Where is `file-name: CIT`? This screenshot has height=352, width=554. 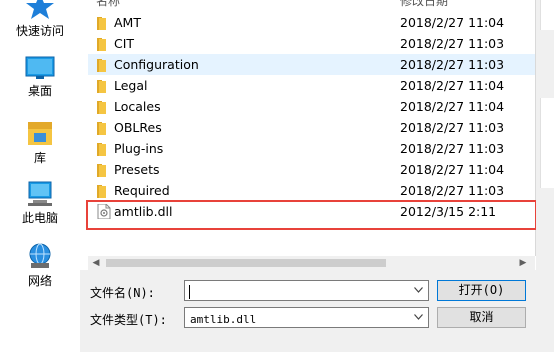 file-name: CIT is located at coordinates (124, 43).